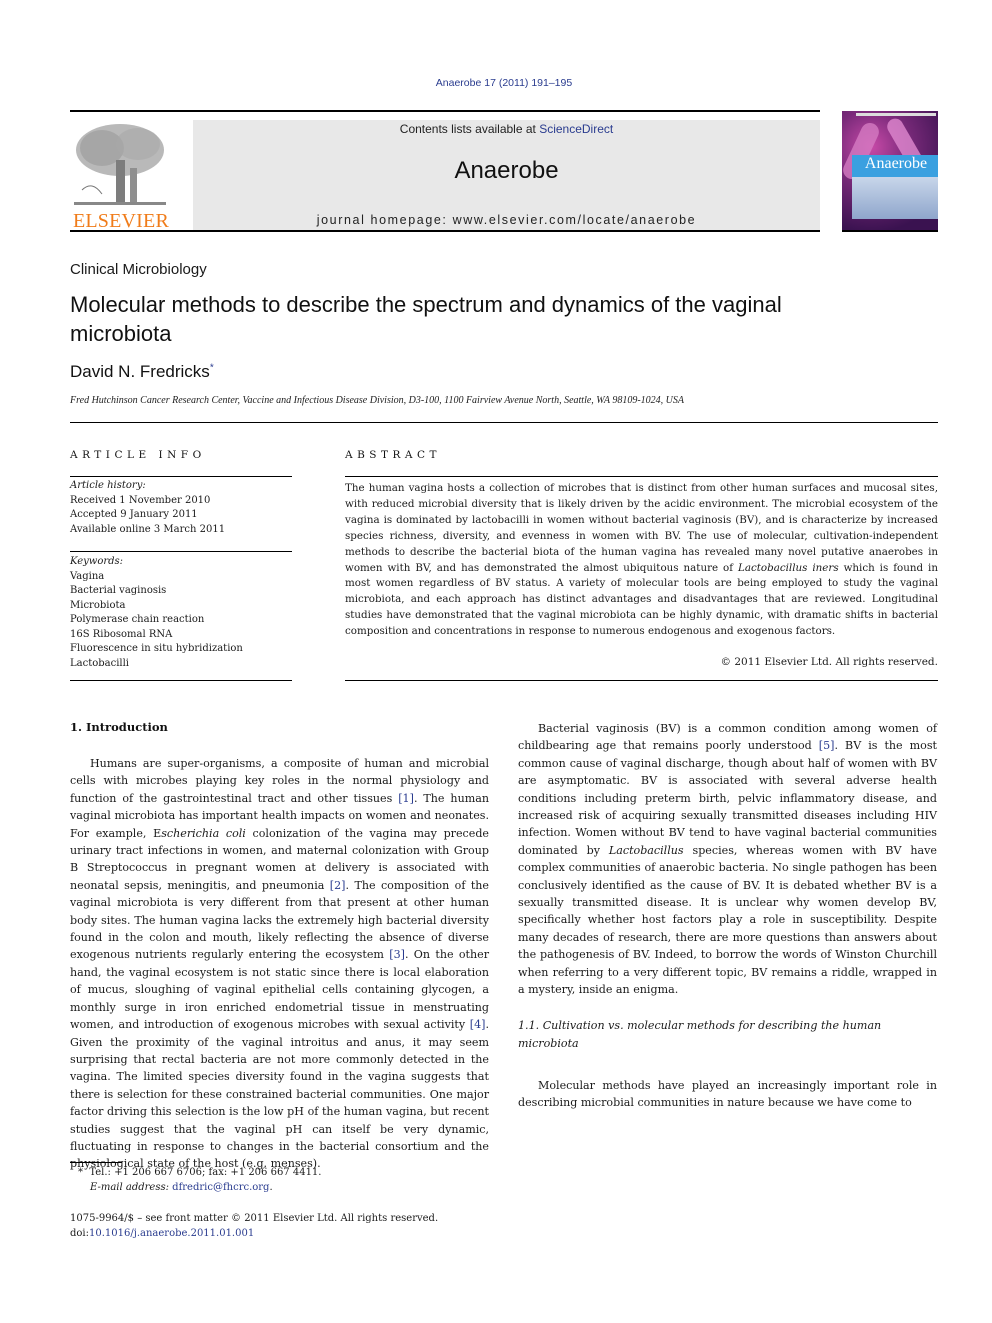  Describe the element at coordinates (397, 954) in the screenshot. I see `reference-link: [3]` at that location.